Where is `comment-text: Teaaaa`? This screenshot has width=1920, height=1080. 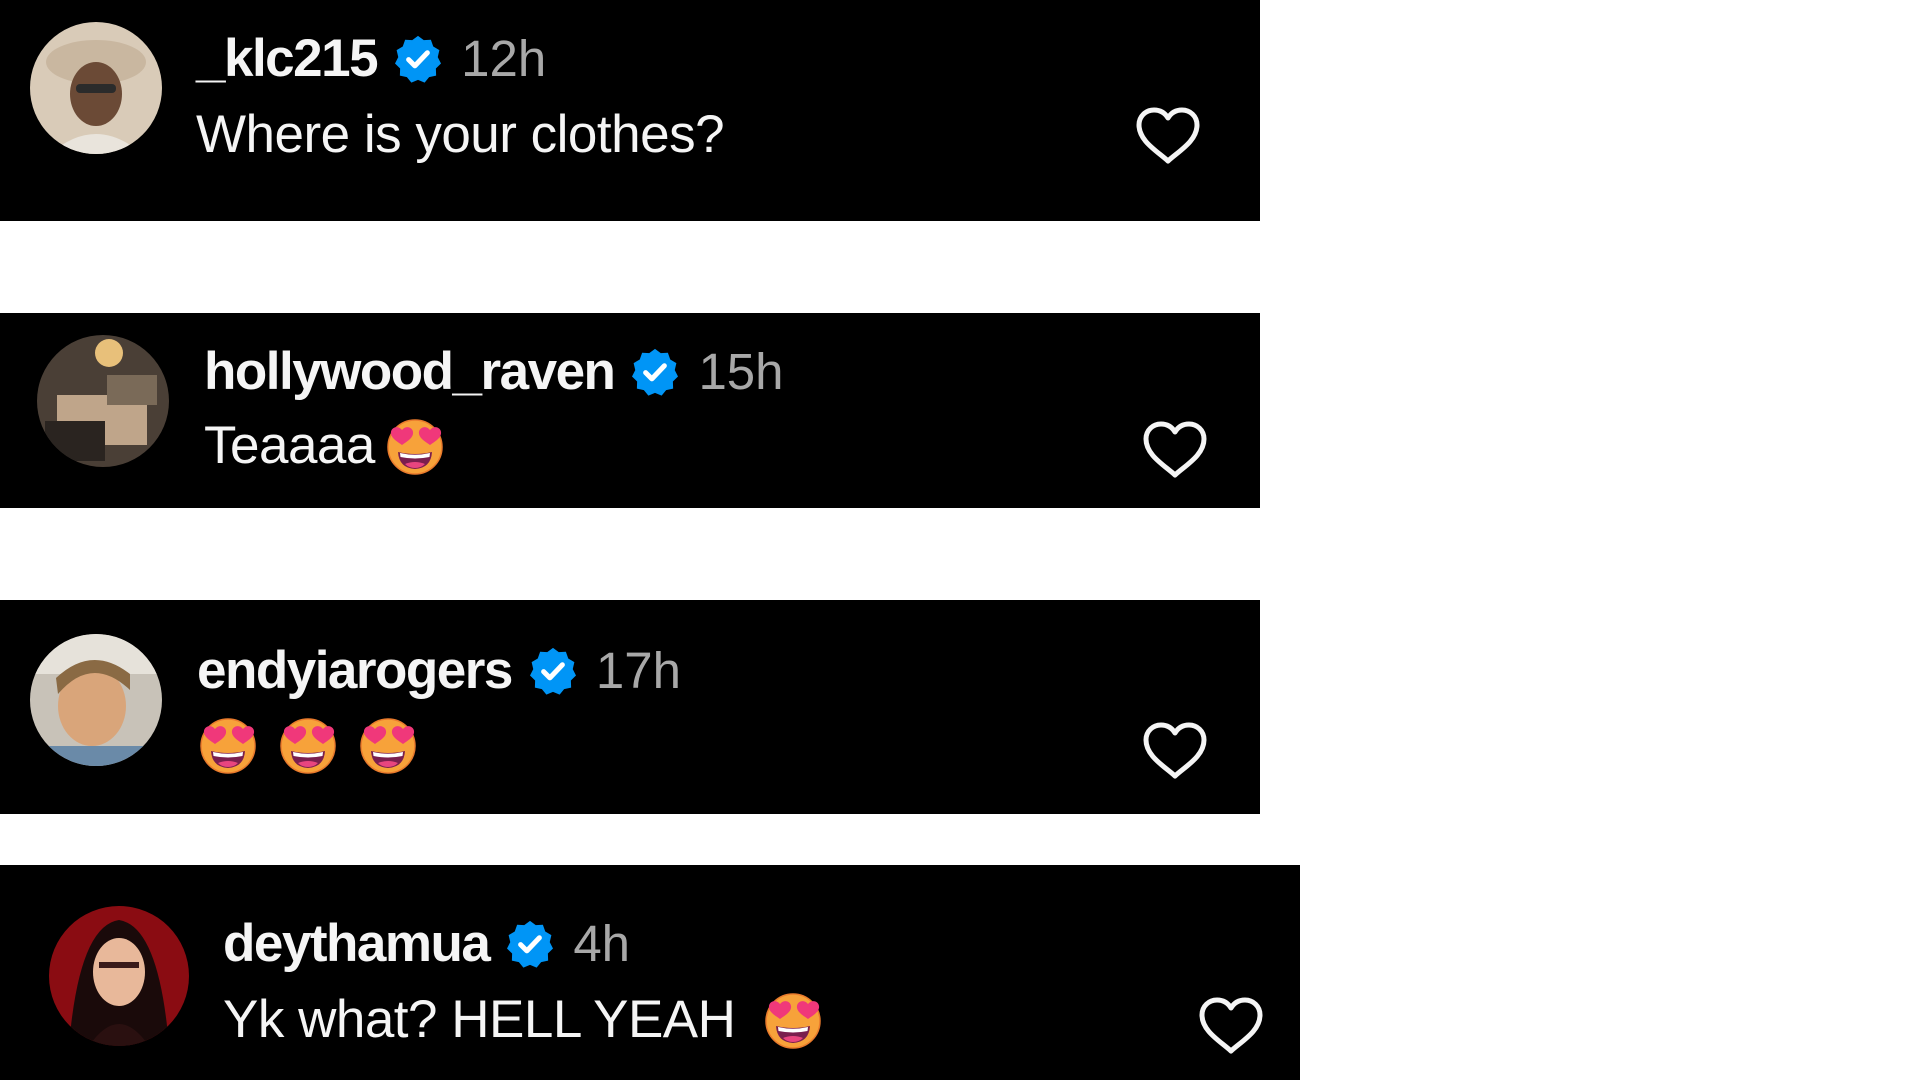
comment-text: Teaaaa is located at coordinates (324, 445).